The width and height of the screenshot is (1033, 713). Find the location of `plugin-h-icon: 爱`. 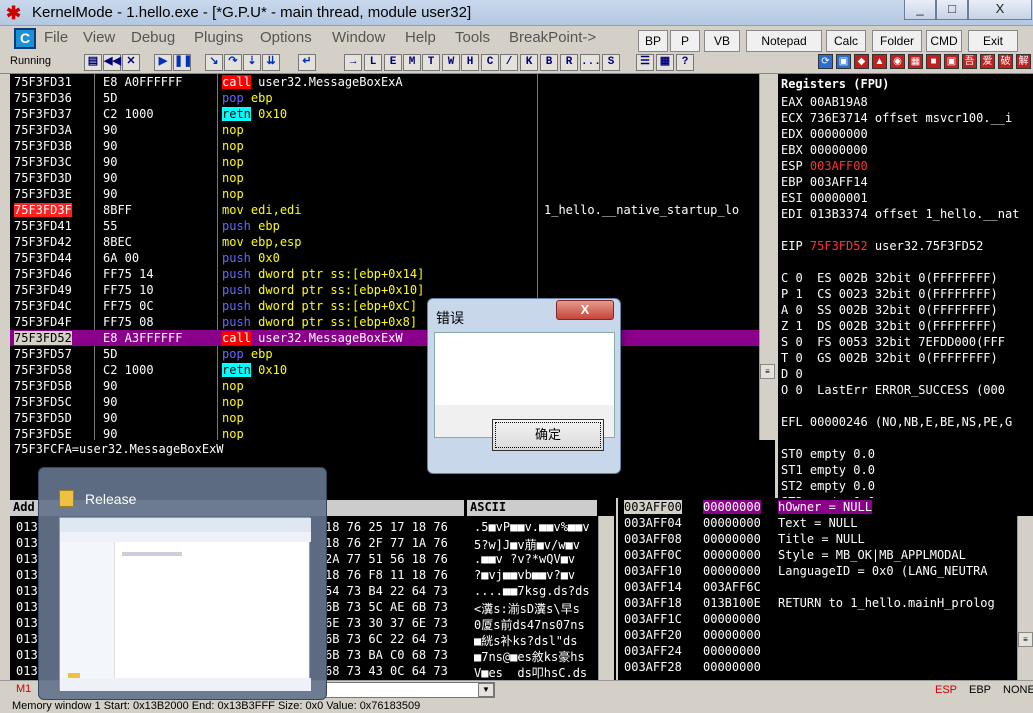

plugin-h-icon: 爱 is located at coordinates (987, 61).